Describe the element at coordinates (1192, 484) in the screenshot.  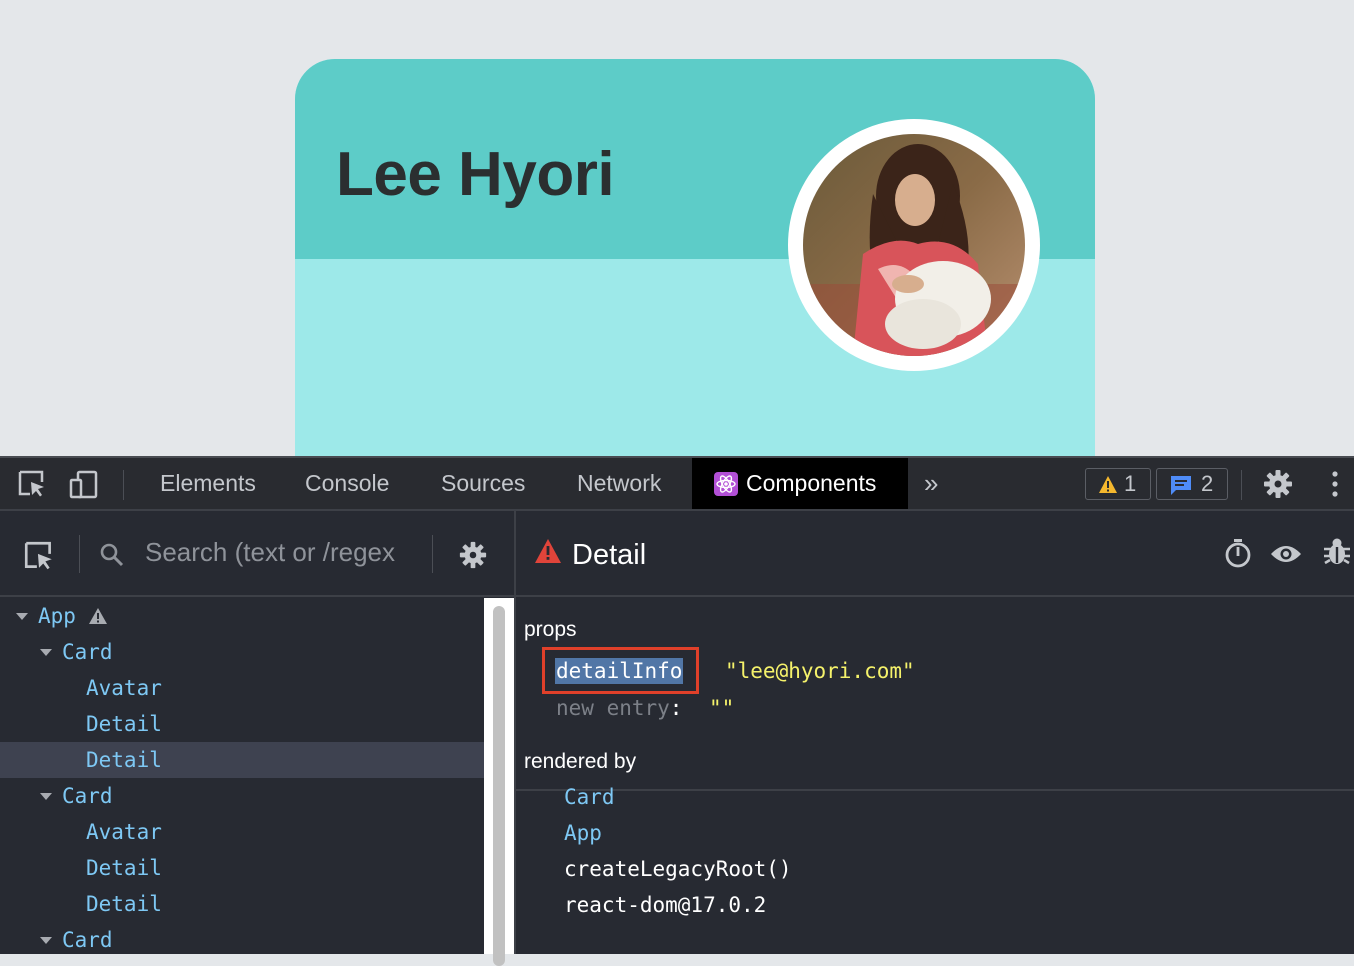
I see `messages-badge: 2` at that location.